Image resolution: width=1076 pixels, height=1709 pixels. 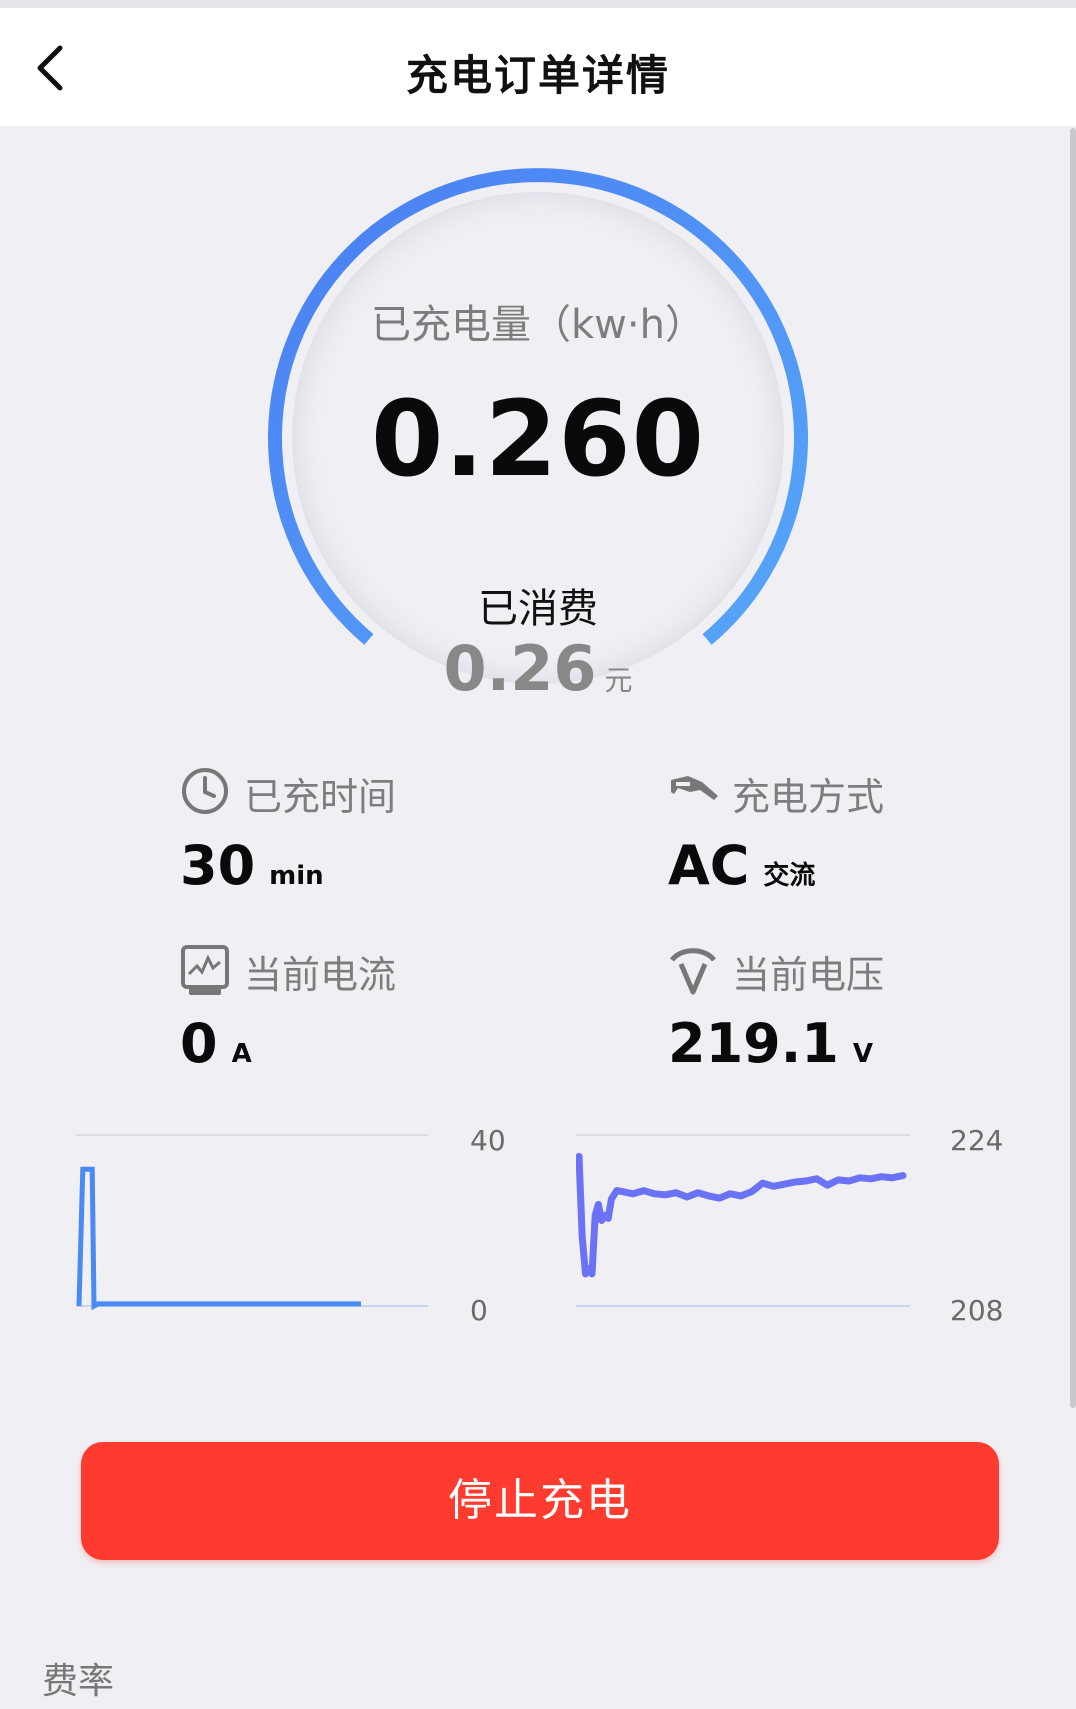 I want to click on spent-row: 0.26 元, so click(x=538, y=668).